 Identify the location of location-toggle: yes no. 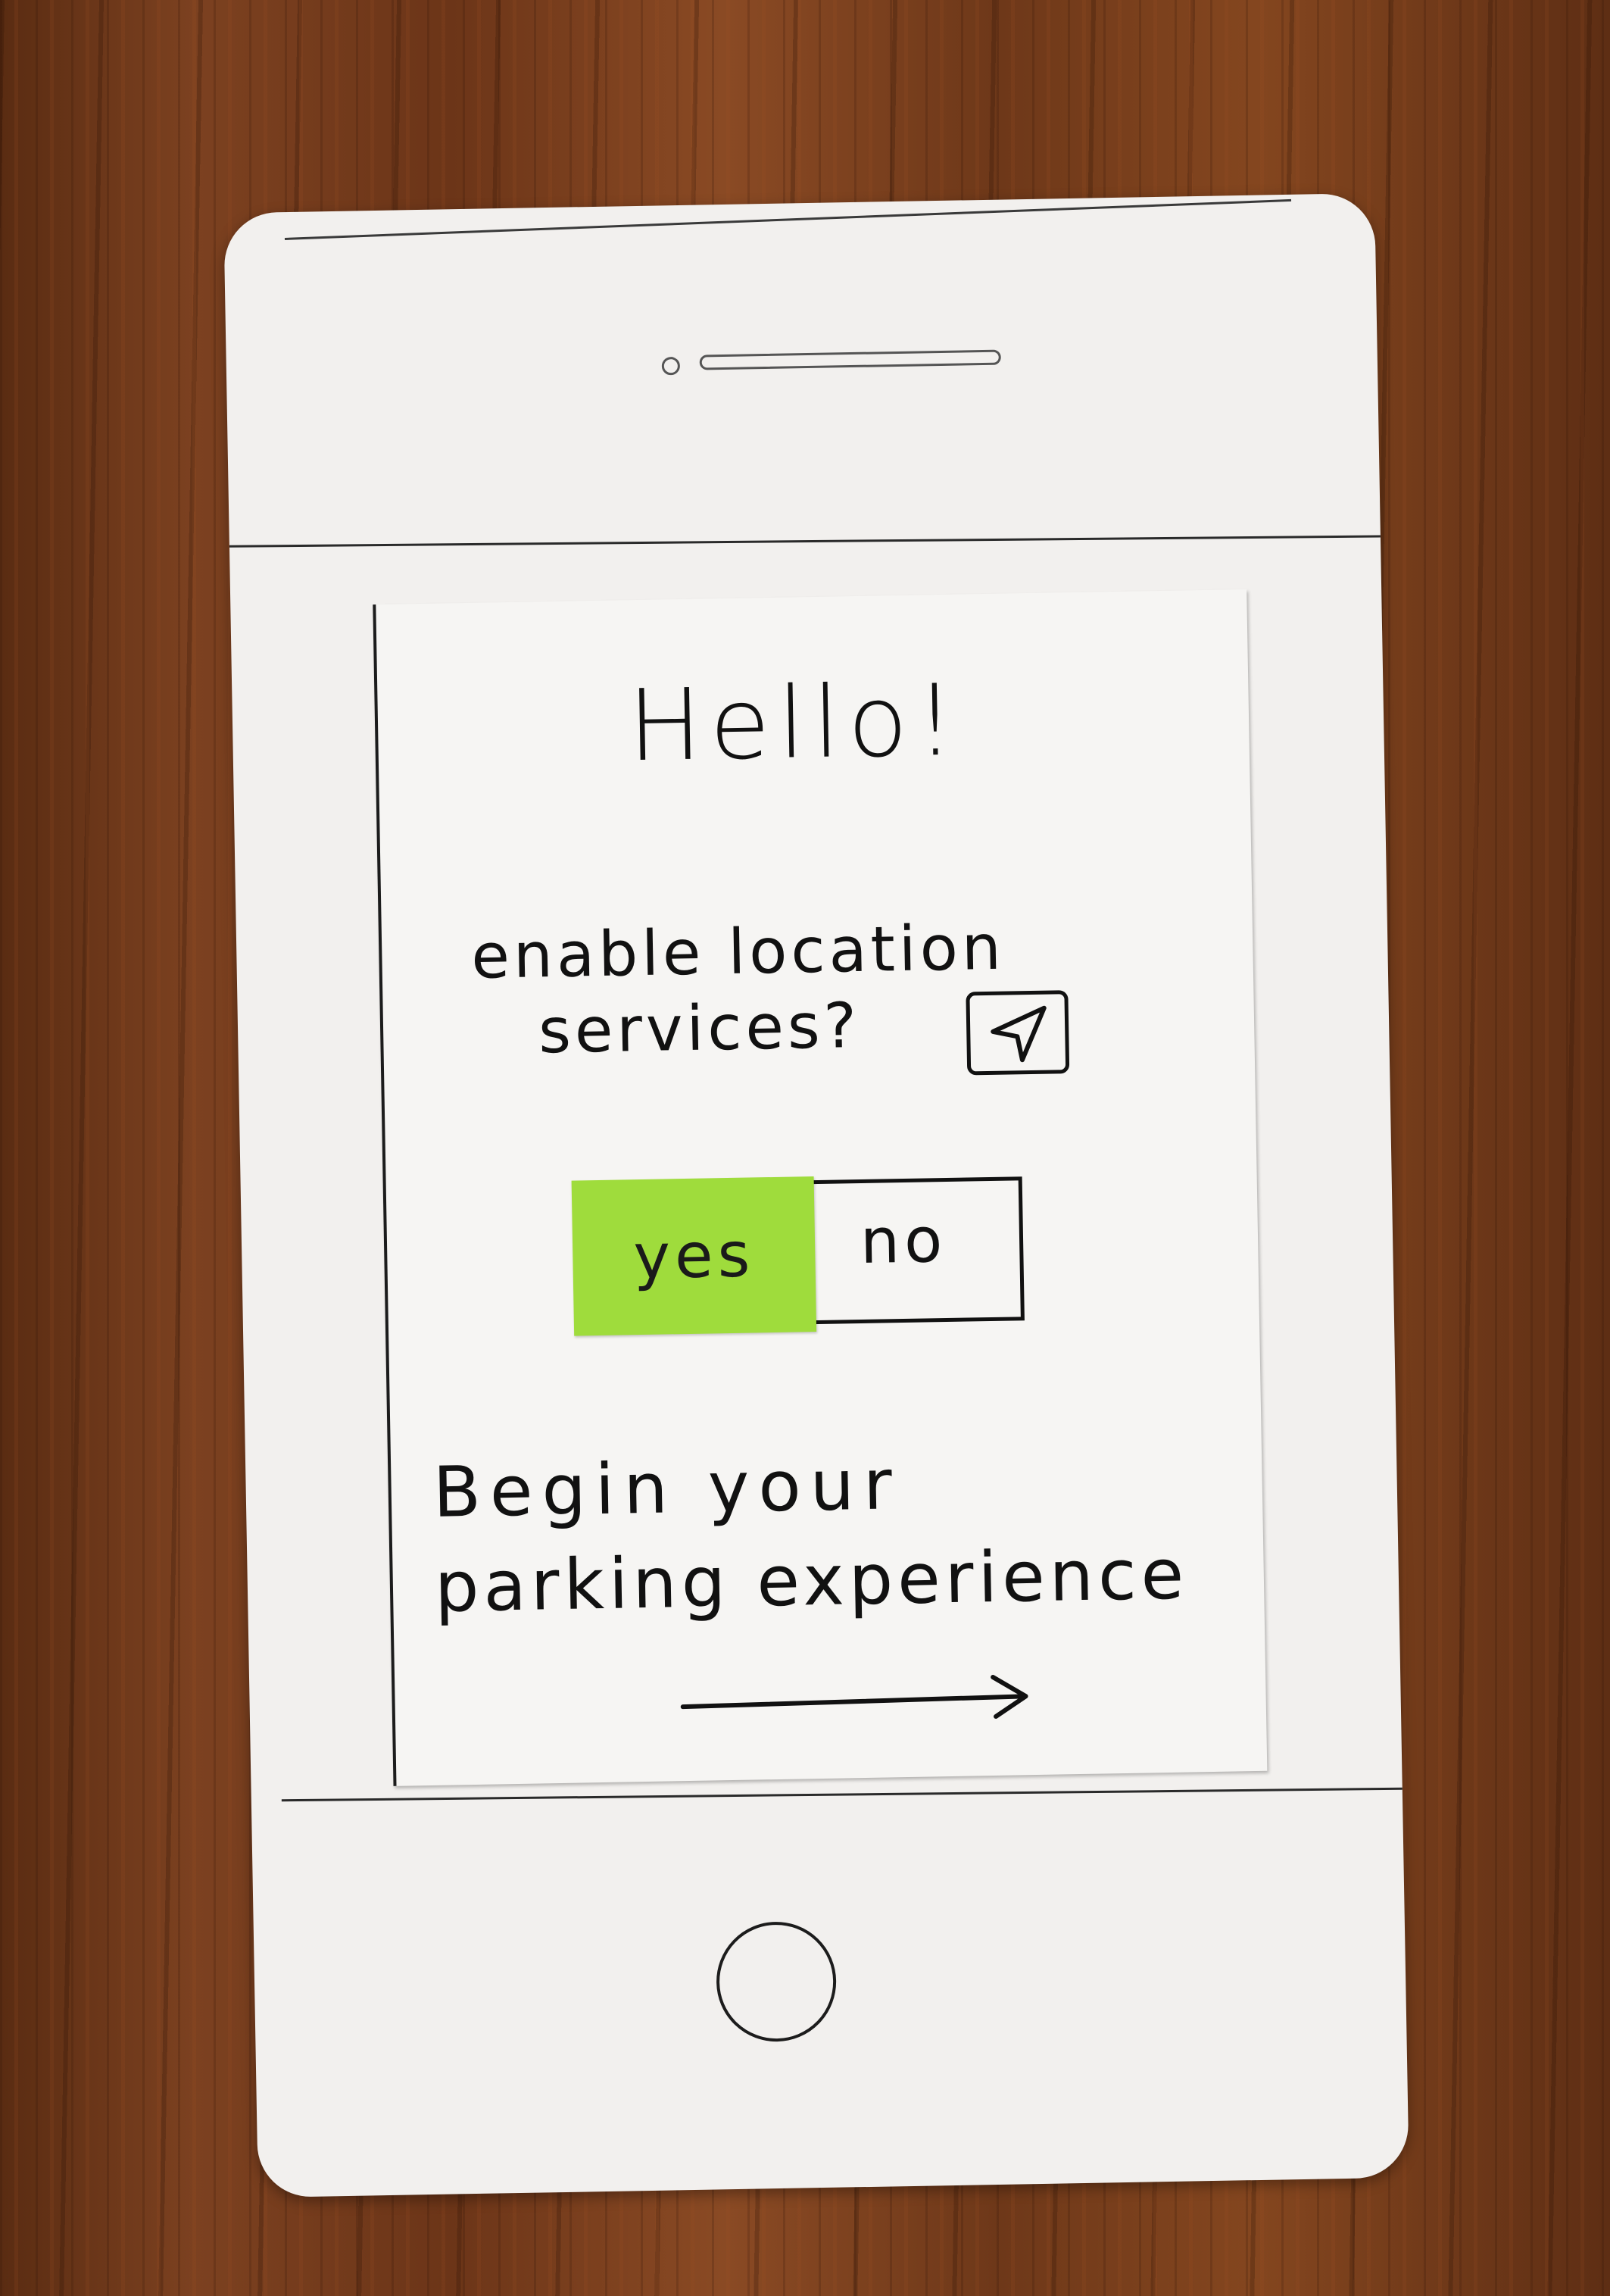
(798, 1256).